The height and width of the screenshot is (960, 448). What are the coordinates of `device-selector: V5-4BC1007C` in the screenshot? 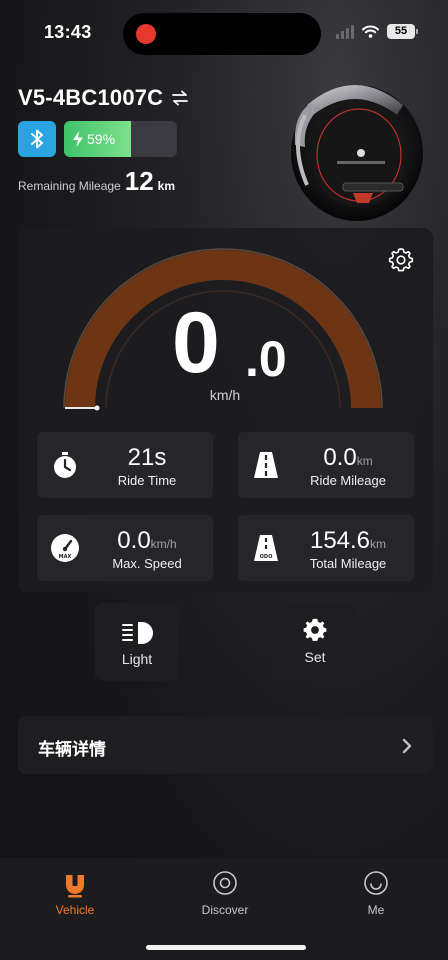 It's located at (103, 98).